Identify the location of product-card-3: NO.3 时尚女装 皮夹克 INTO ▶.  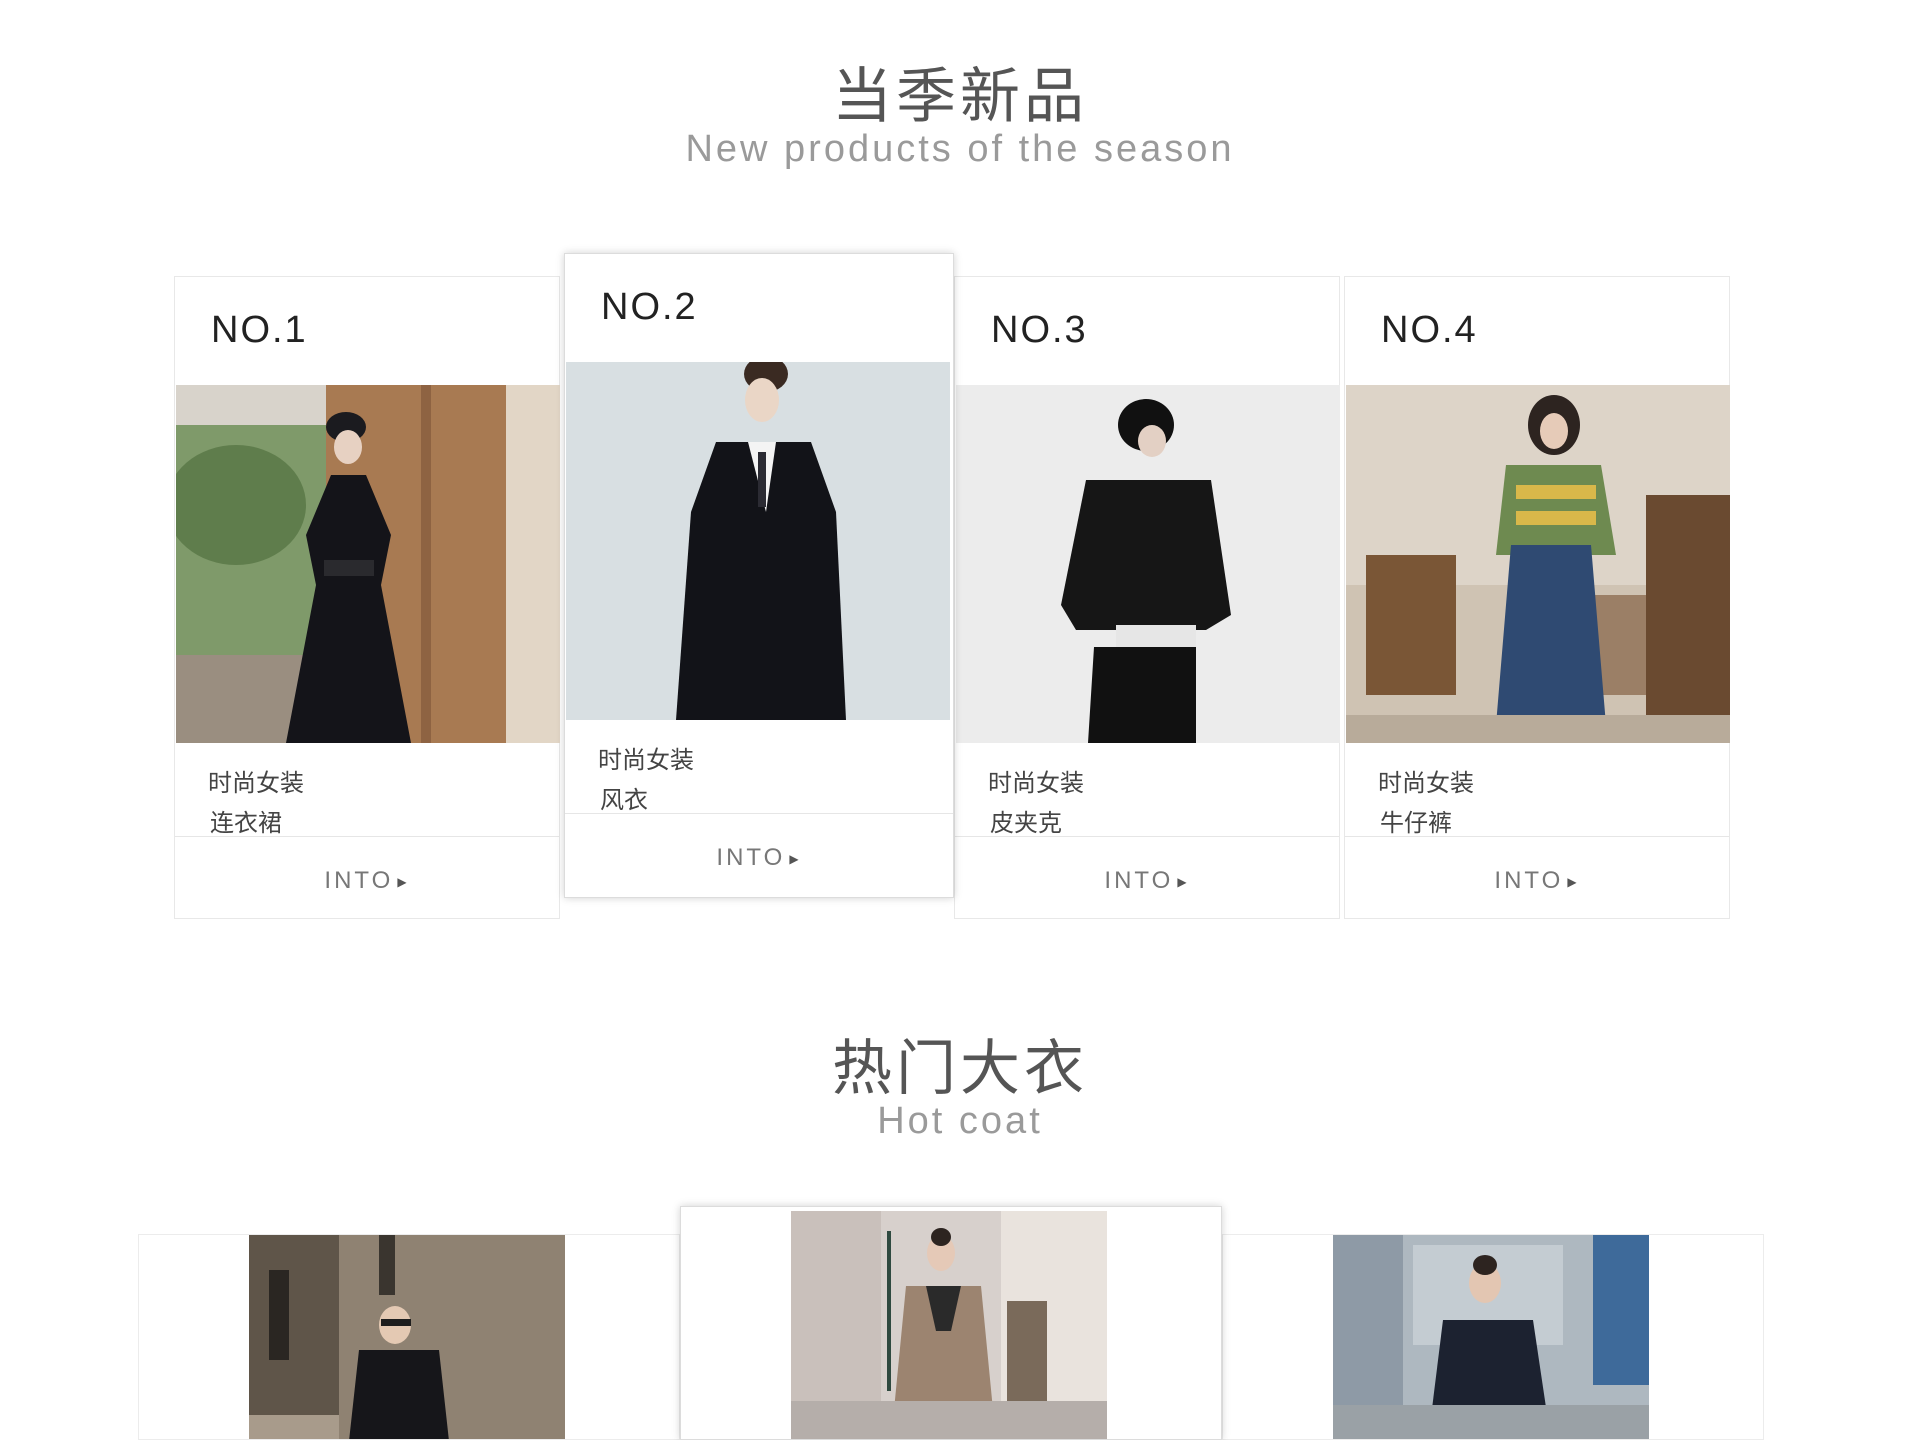
(1147, 597).